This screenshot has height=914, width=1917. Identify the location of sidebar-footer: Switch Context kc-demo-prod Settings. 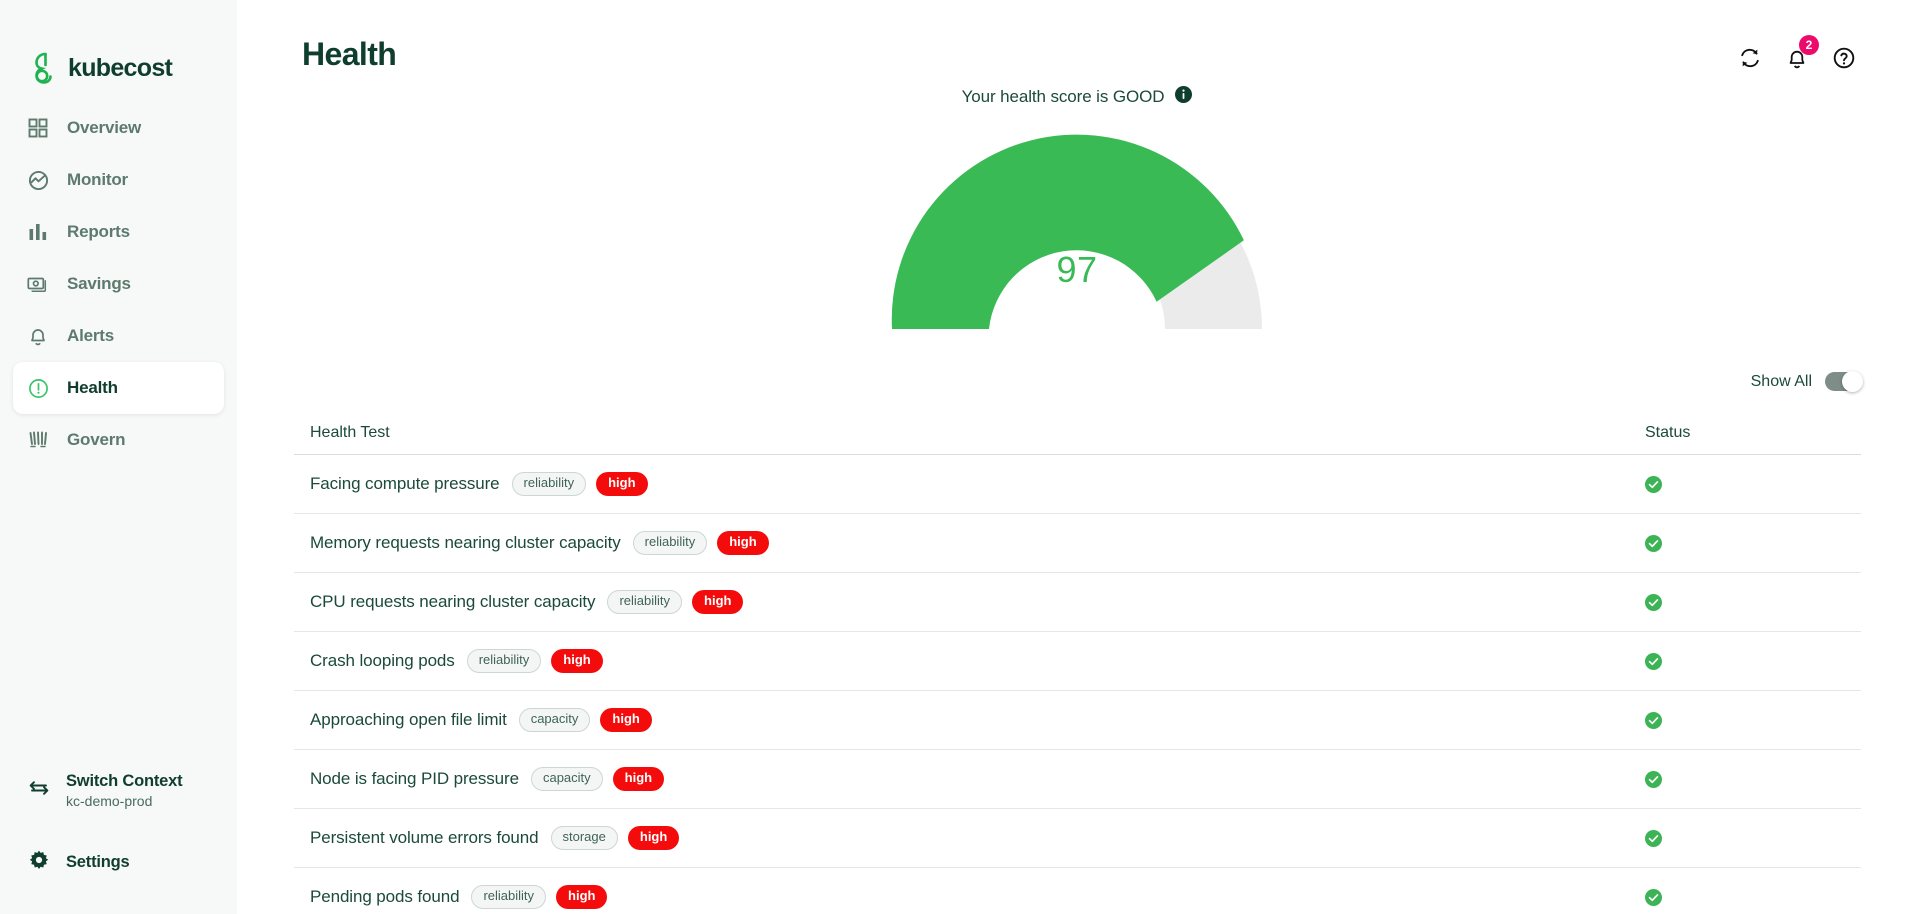
(118, 837).